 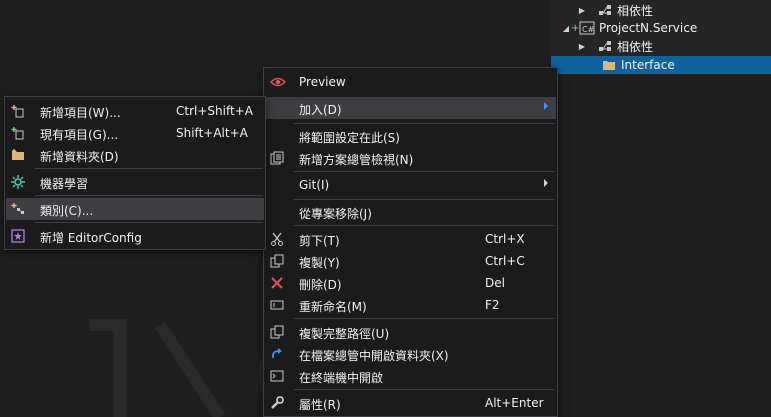 What do you see at coordinates (505, 239) in the screenshot?
I see `menu-item-shortcut: Ctrl+X` at bounding box center [505, 239].